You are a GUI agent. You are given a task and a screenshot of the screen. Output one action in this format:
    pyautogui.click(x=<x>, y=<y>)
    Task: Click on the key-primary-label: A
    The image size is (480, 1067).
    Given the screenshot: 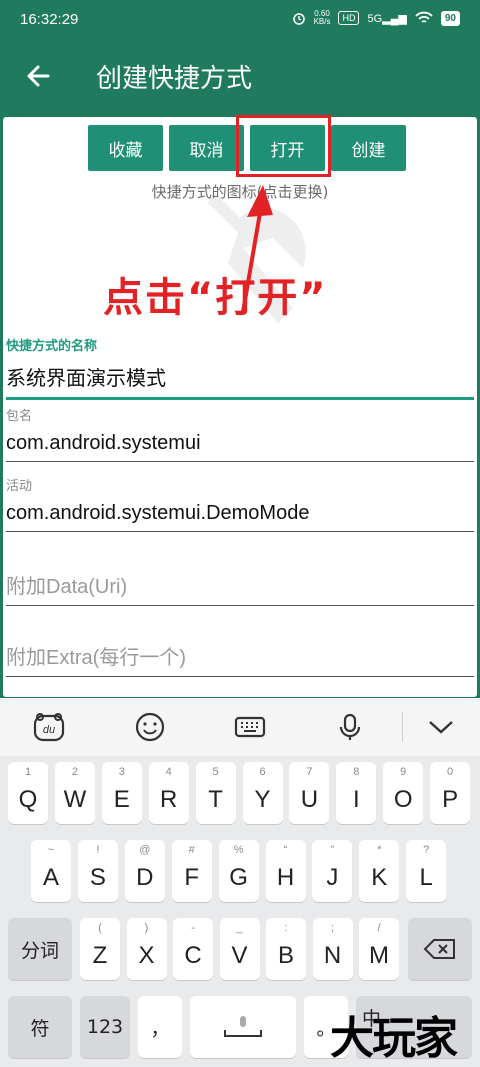 What is the action you would take?
    pyautogui.click(x=50, y=877)
    